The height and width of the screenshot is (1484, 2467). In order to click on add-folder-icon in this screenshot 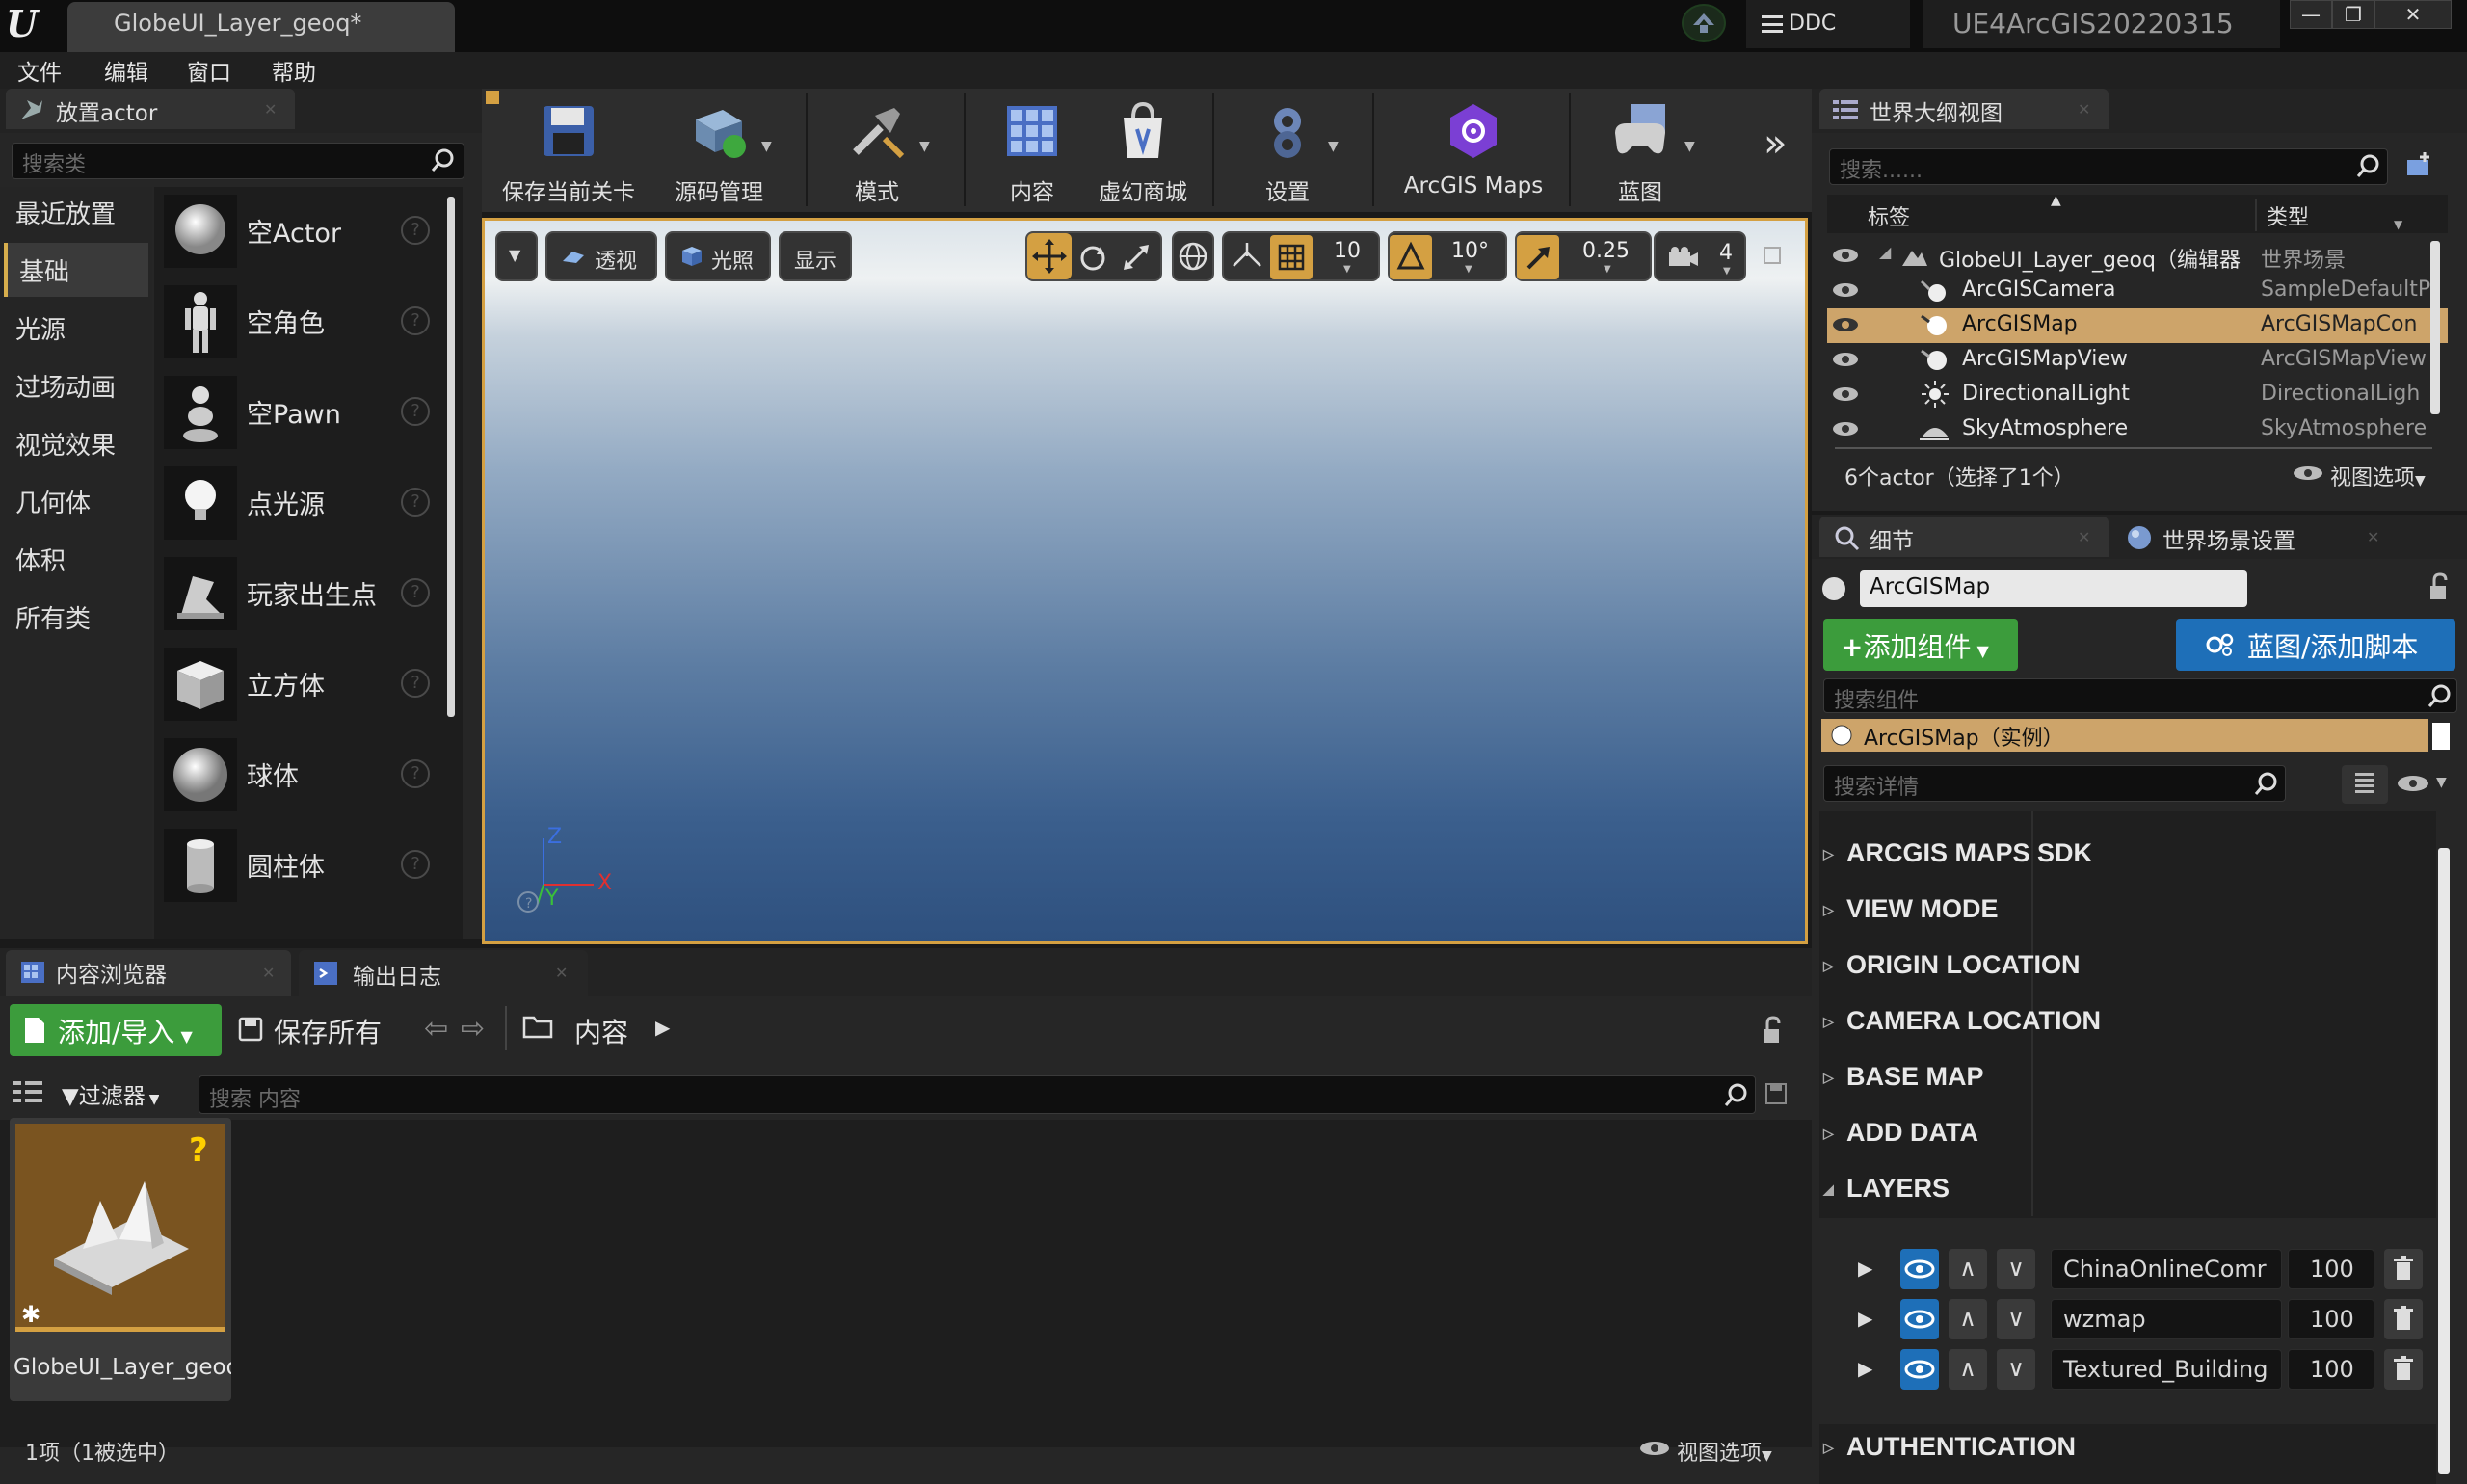, I will do `click(2420, 165)`.